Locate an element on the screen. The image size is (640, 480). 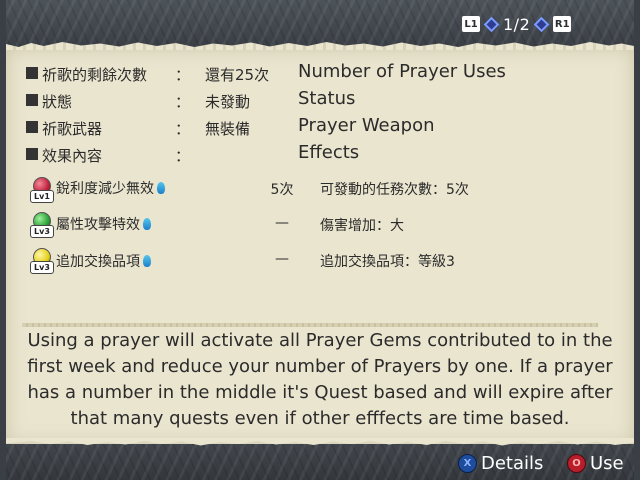
page-indicator: L1 1/2 R1 is located at coordinates (517, 24).